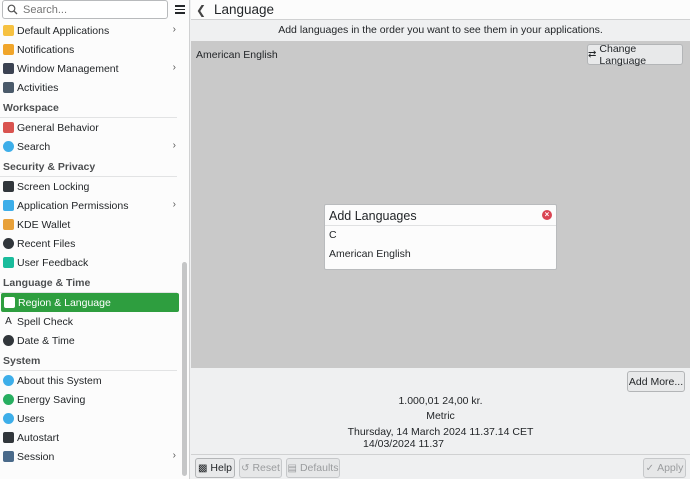 The height and width of the screenshot is (479, 690). I want to click on sidebar-item-label: Window Management, so click(68, 68).